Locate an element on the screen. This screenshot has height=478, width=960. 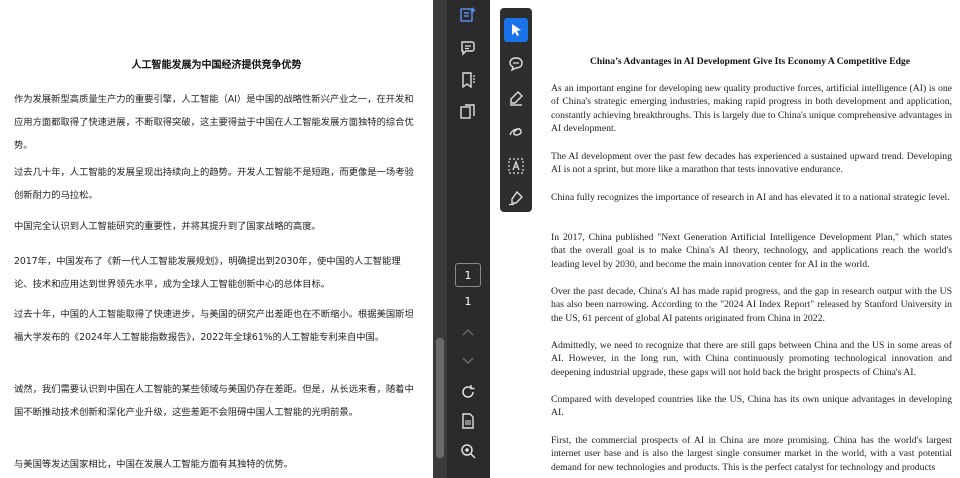
sign-icon is located at coordinates (516, 198).